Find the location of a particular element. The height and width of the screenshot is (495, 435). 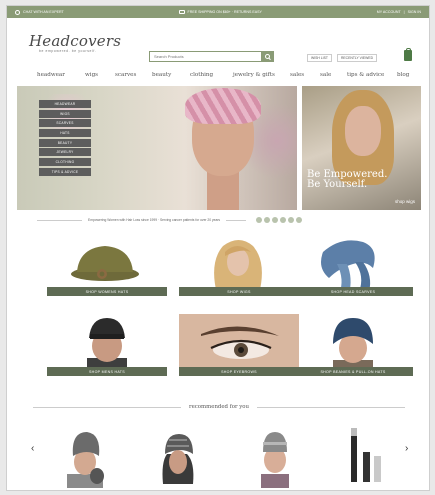

chat-icon is located at coordinates (17, 12).